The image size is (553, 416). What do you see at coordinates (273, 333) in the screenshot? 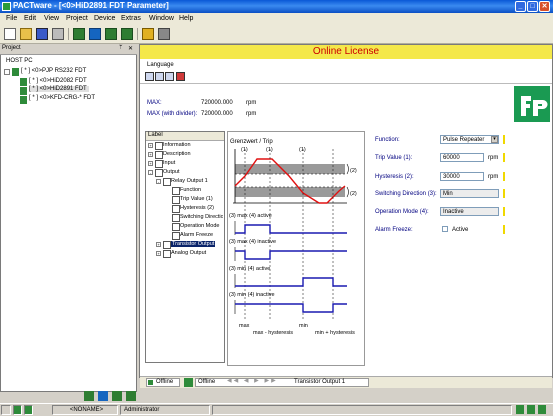
I see `axis-label-max-hysteresis: max - hysteresis` at bounding box center [273, 333].